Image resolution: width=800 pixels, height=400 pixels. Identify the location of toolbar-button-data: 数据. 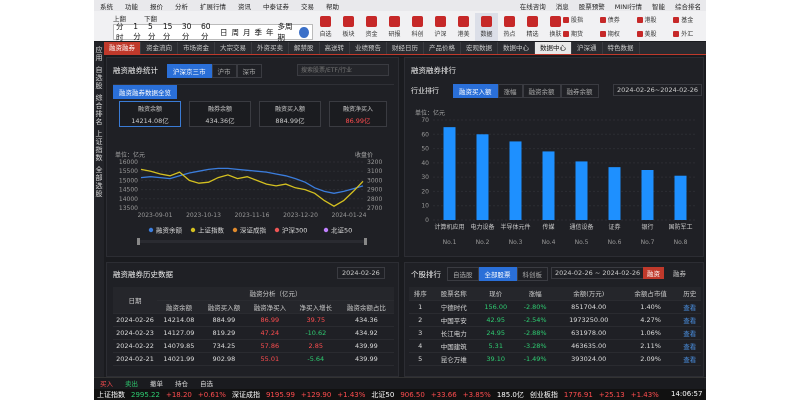
(486, 27).